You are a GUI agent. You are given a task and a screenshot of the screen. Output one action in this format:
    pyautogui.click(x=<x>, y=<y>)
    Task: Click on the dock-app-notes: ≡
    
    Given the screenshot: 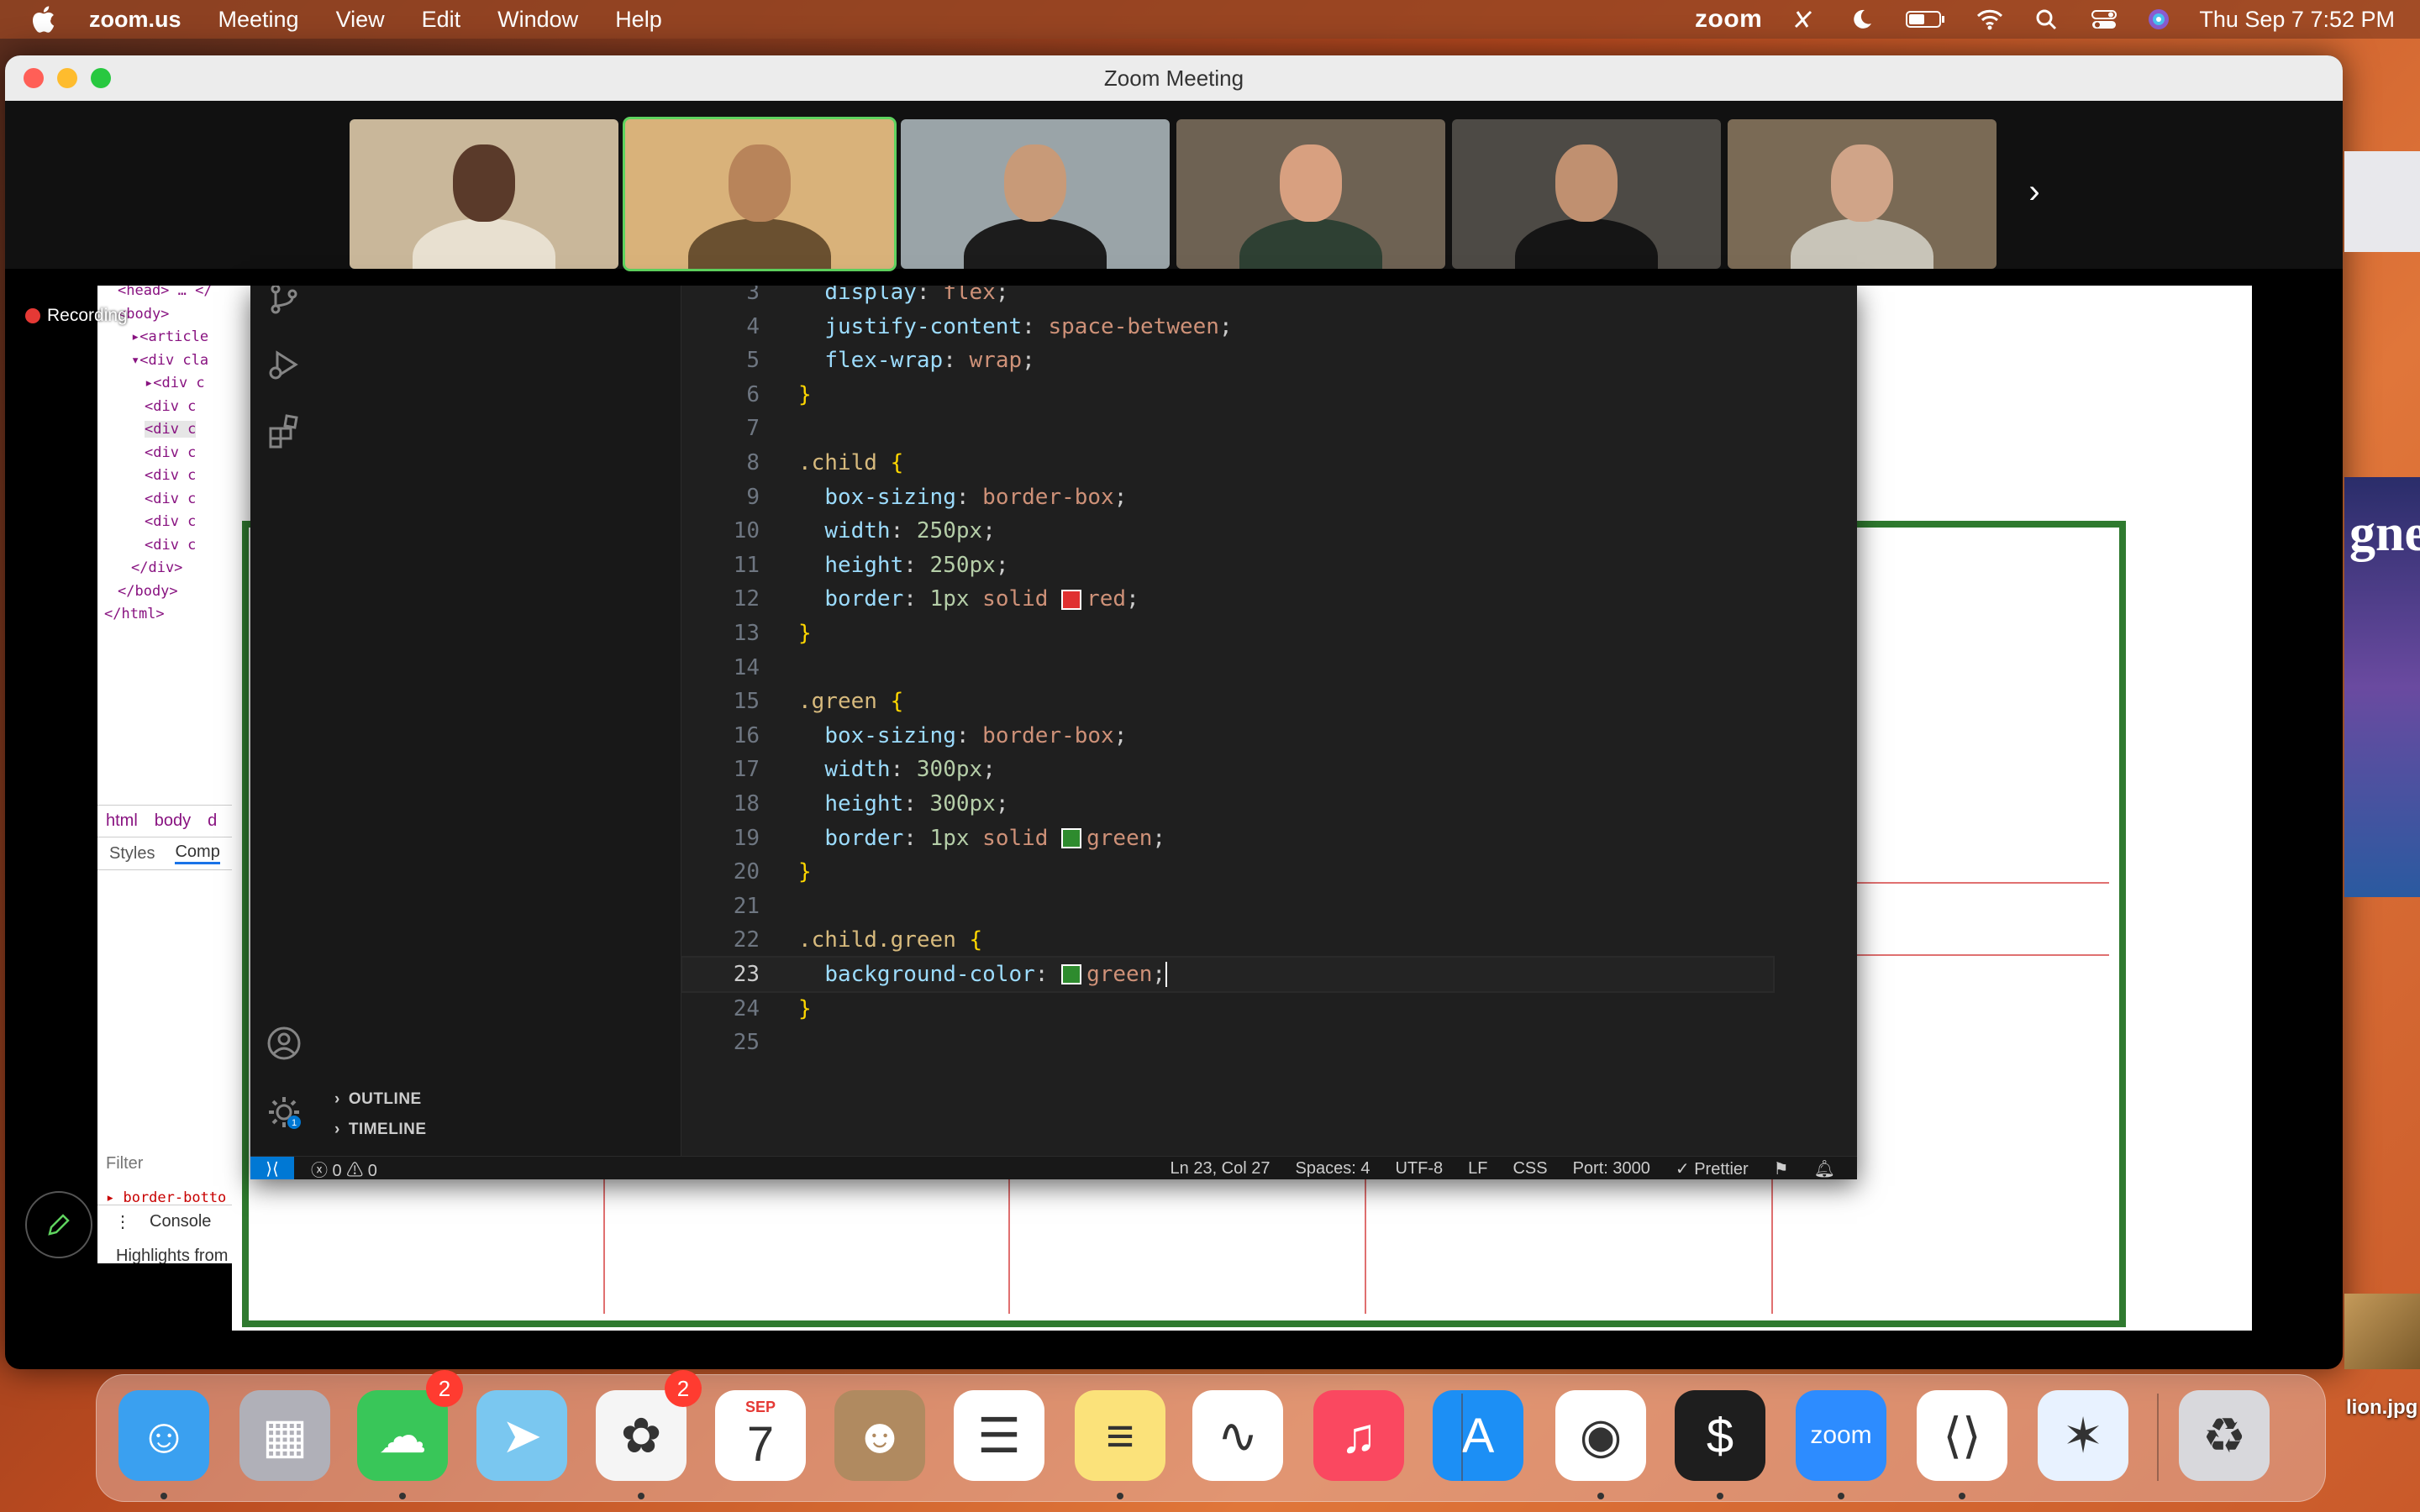 What is the action you would take?
    pyautogui.click(x=1120, y=1435)
    